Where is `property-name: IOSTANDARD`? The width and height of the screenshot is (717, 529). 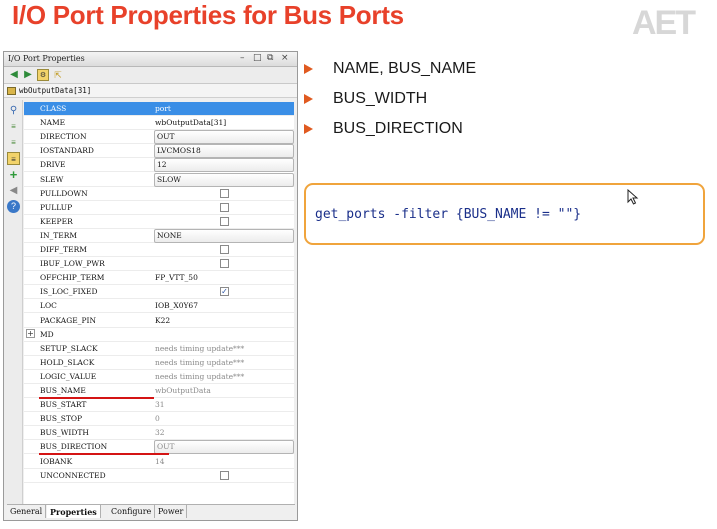 property-name: IOSTANDARD is located at coordinates (67, 151).